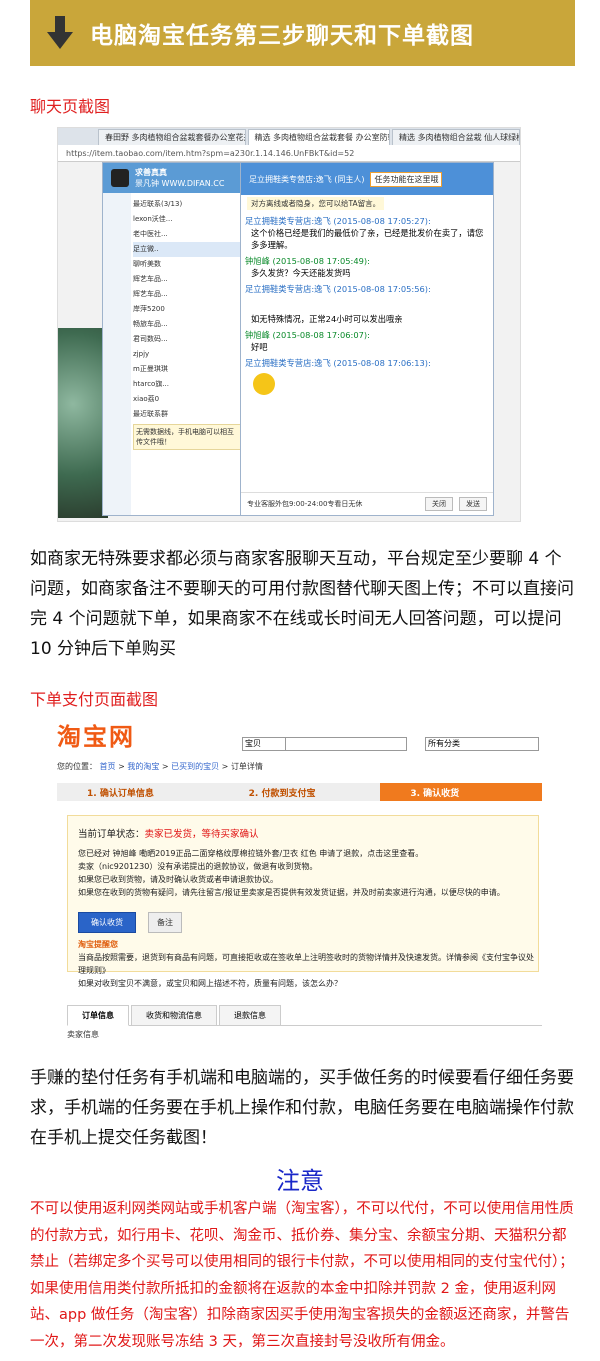 This screenshot has width=600, height=1361. What do you see at coordinates (338, 363) in the screenshot?
I see `message-sender: 足立拥鞋类专营店:逸飞 (2015-08-08 17:06:13):` at bounding box center [338, 363].